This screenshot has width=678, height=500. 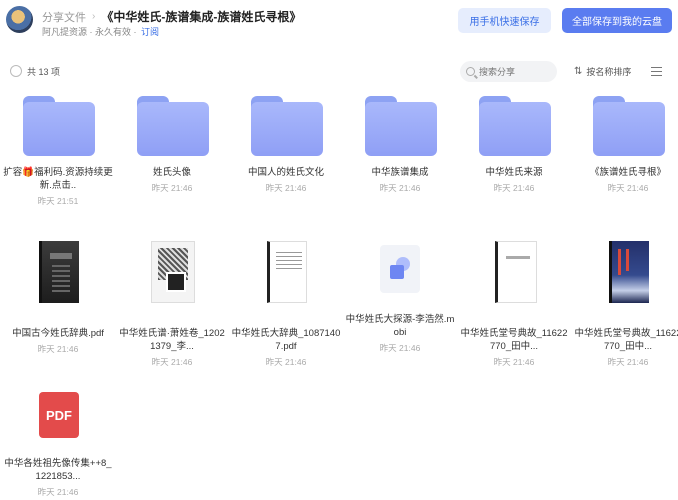 I want to click on file-name: 扩容🎁福利码.资源持续更新.点击.., so click(x=58, y=179).